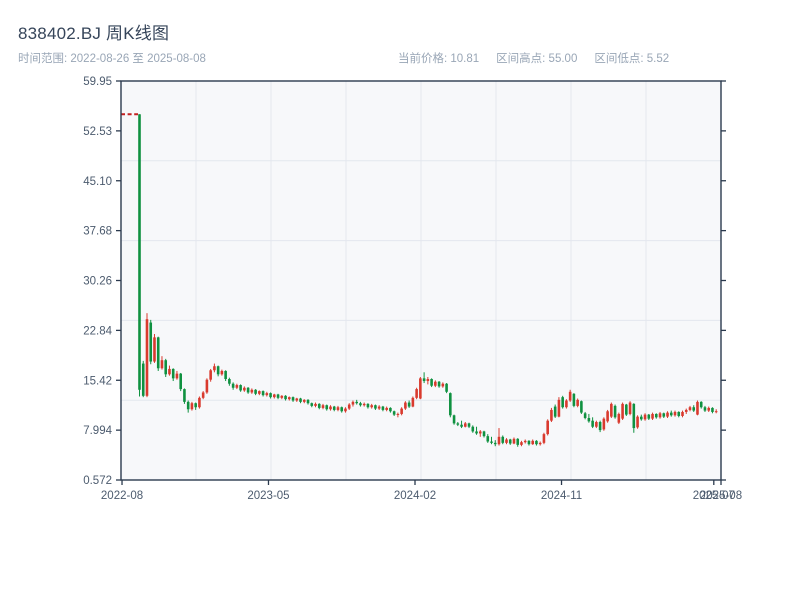  What do you see at coordinates (97, 431) in the screenshot?
I see `y-tick-label: 7.994` at bounding box center [97, 431].